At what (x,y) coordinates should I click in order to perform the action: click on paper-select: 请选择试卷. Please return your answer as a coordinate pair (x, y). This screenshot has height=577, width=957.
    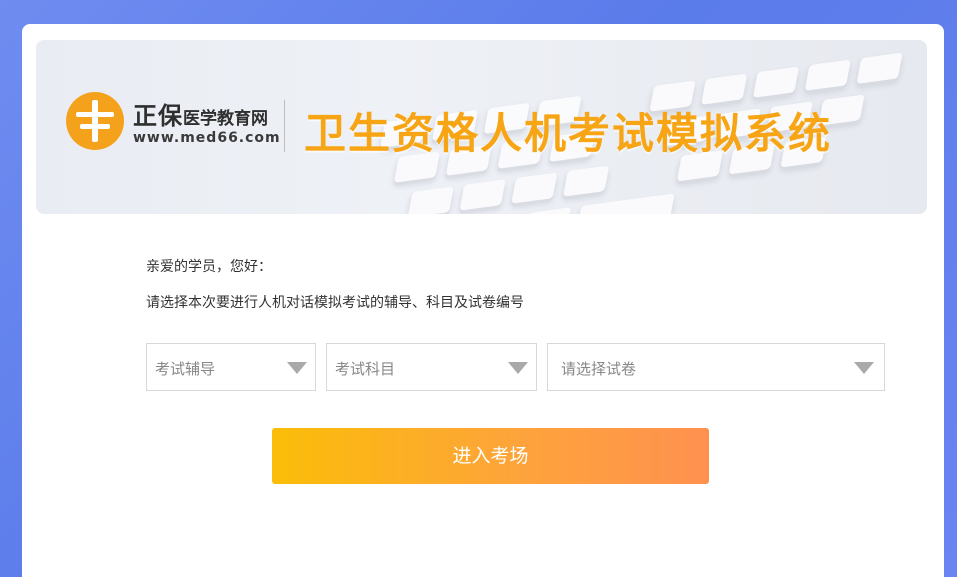
    Looking at the image, I should click on (716, 367).